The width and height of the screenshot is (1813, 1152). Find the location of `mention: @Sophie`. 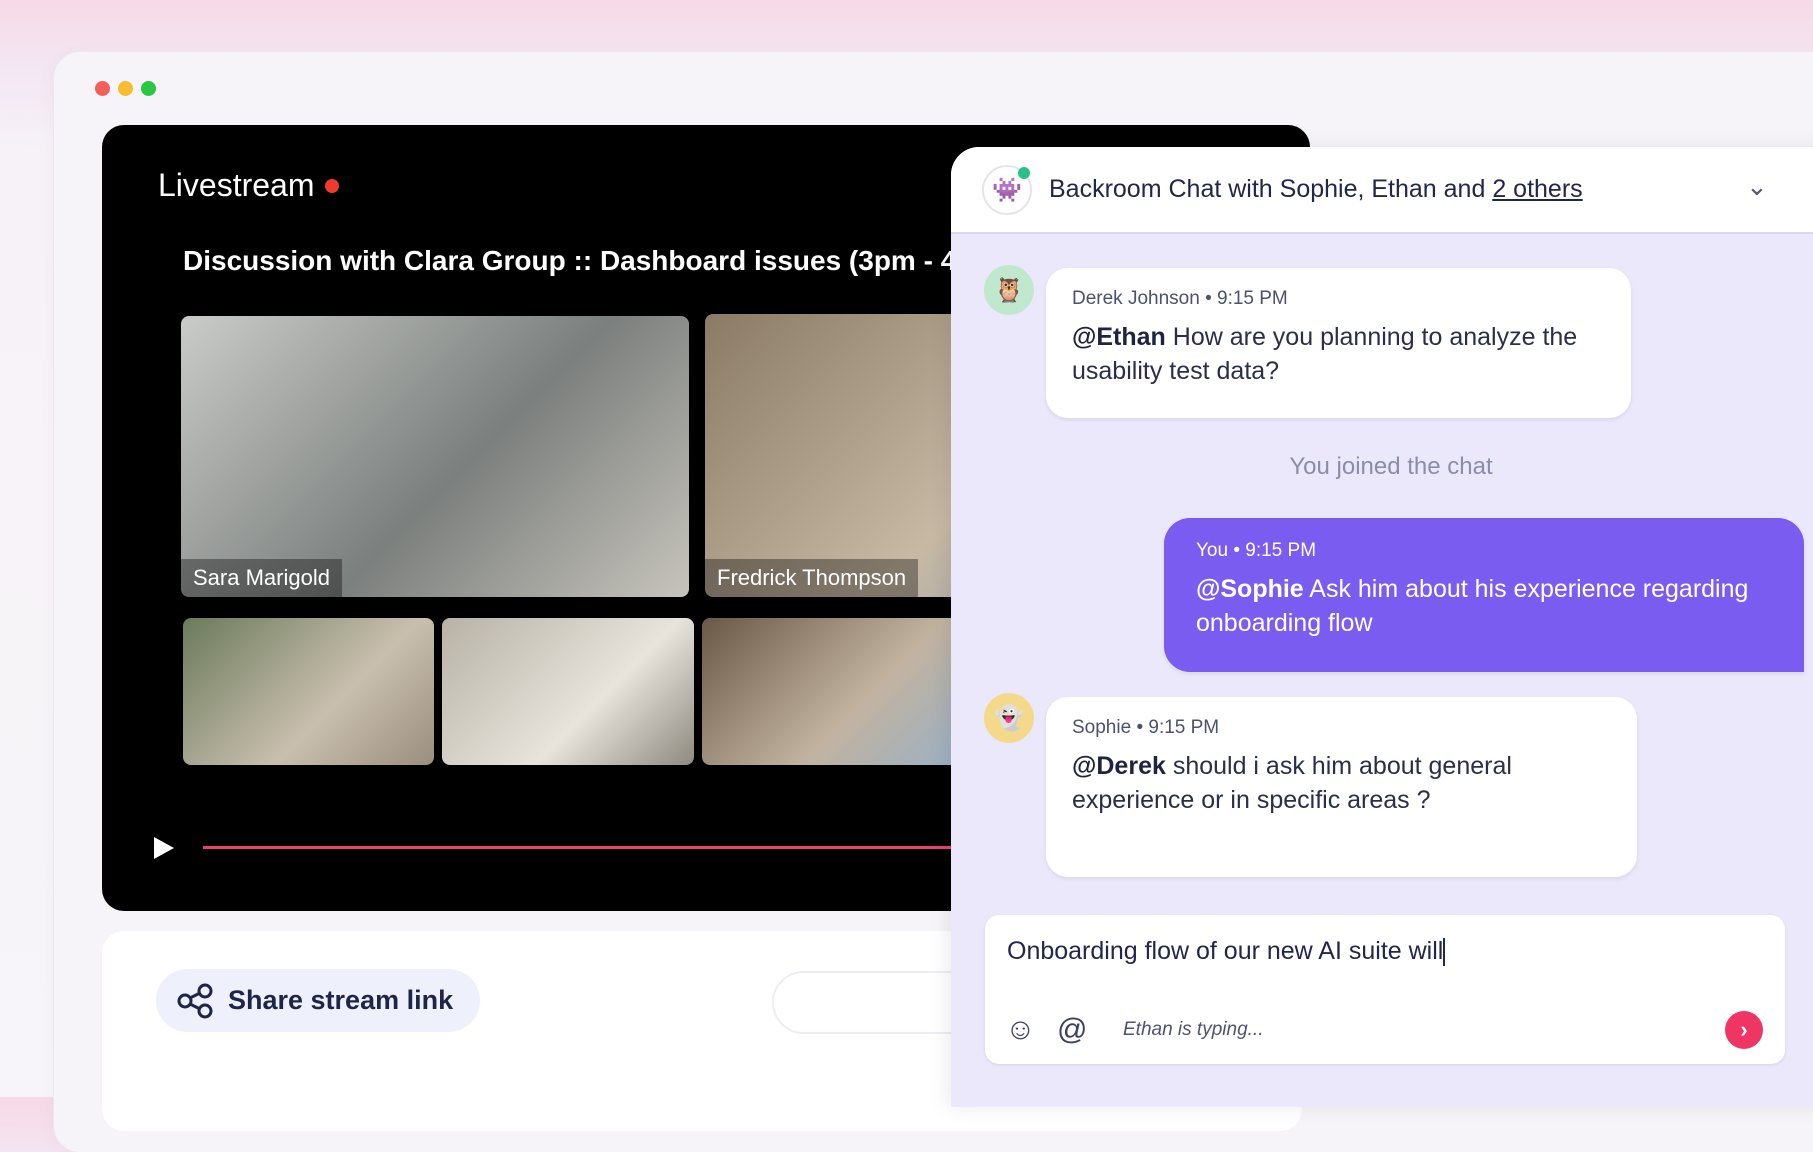

mention: @Sophie is located at coordinates (1250, 589).